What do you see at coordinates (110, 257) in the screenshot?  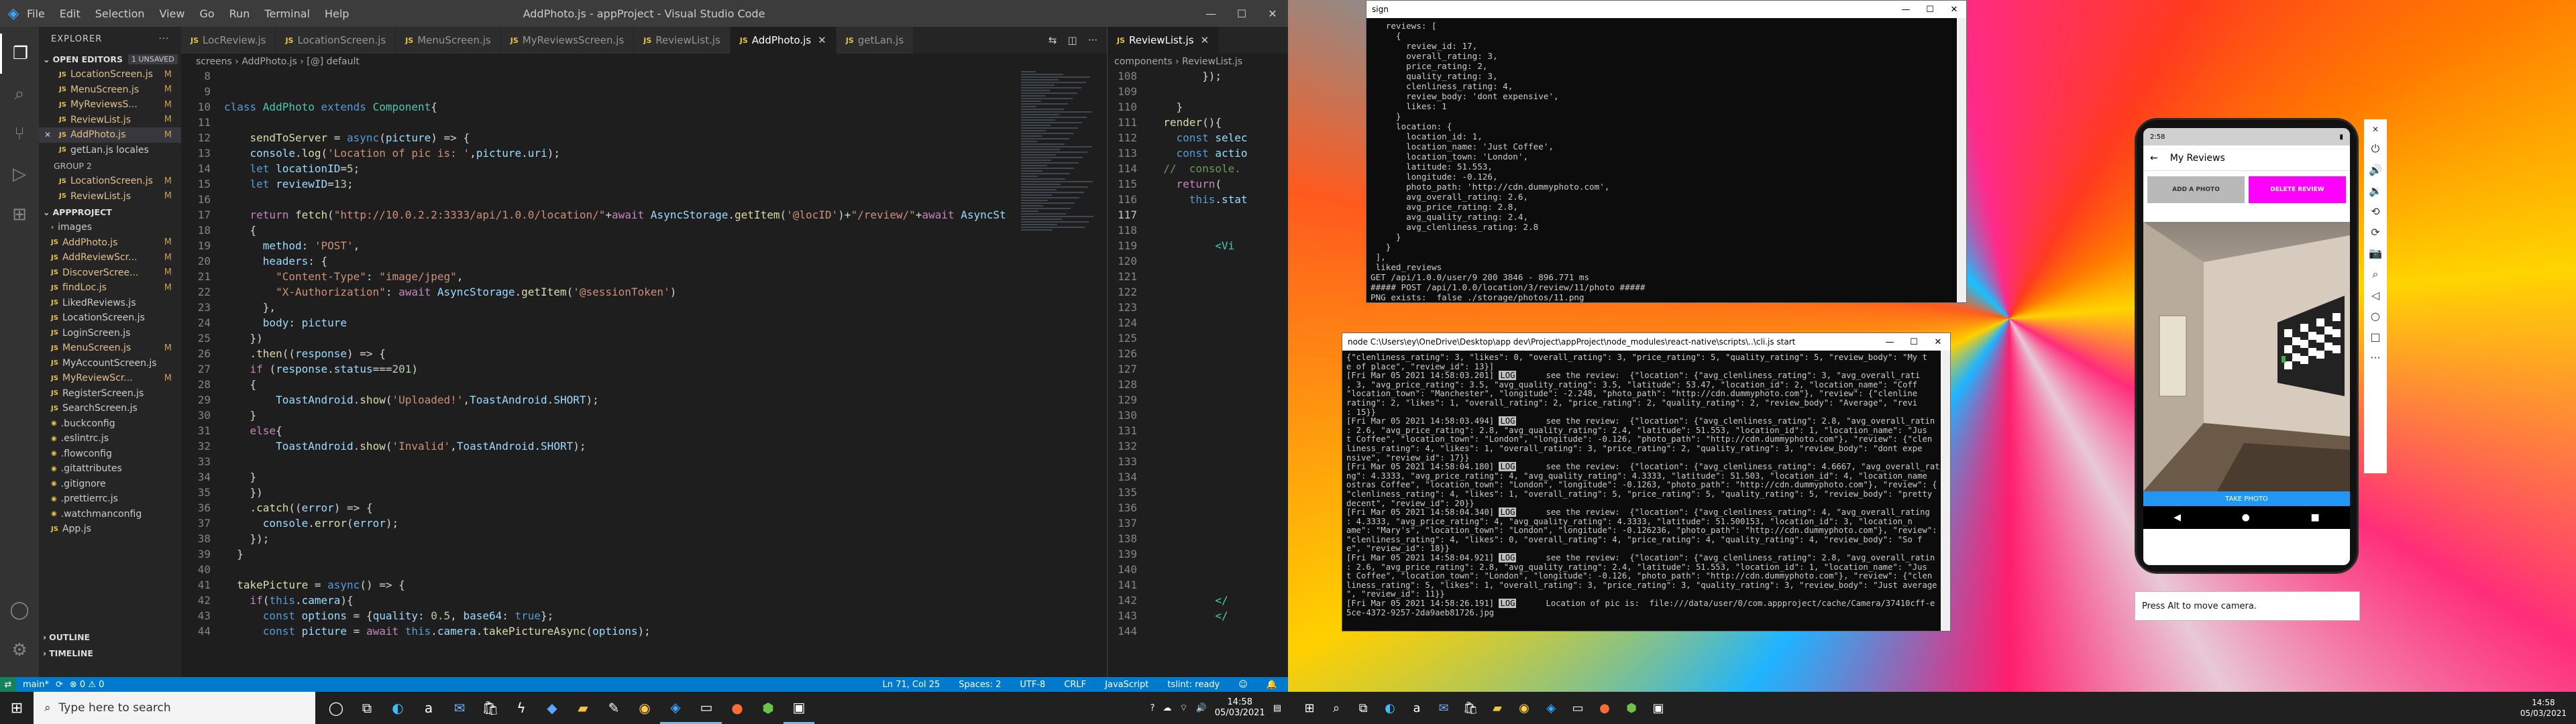 I see `file-tree-item: JS AddReviewScr... M` at bounding box center [110, 257].